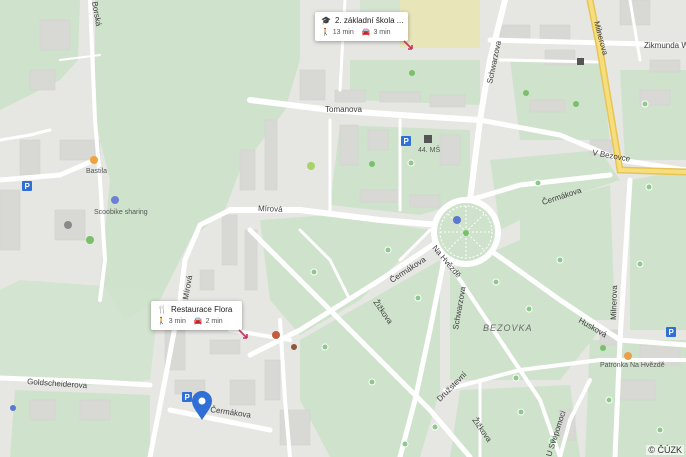 Image resolution: width=686 pixels, height=457 pixels. Describe the element at coordinates (665, 45) in the screenshot. I see `street-label-zikmunda: Zikmunda W` at that location.